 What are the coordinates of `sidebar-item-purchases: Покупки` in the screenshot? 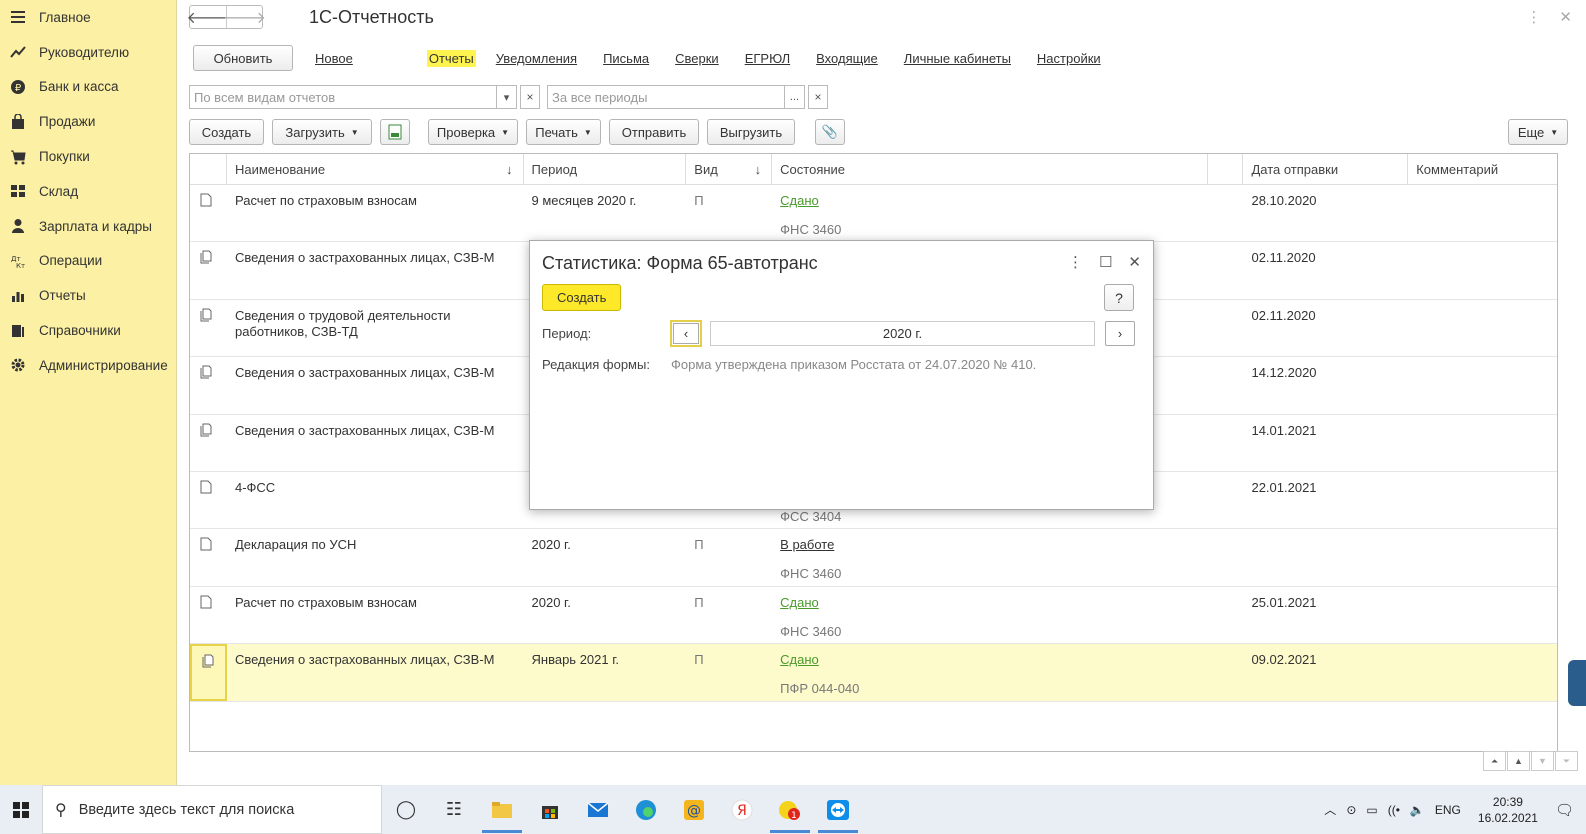 It's located at (88, 156).